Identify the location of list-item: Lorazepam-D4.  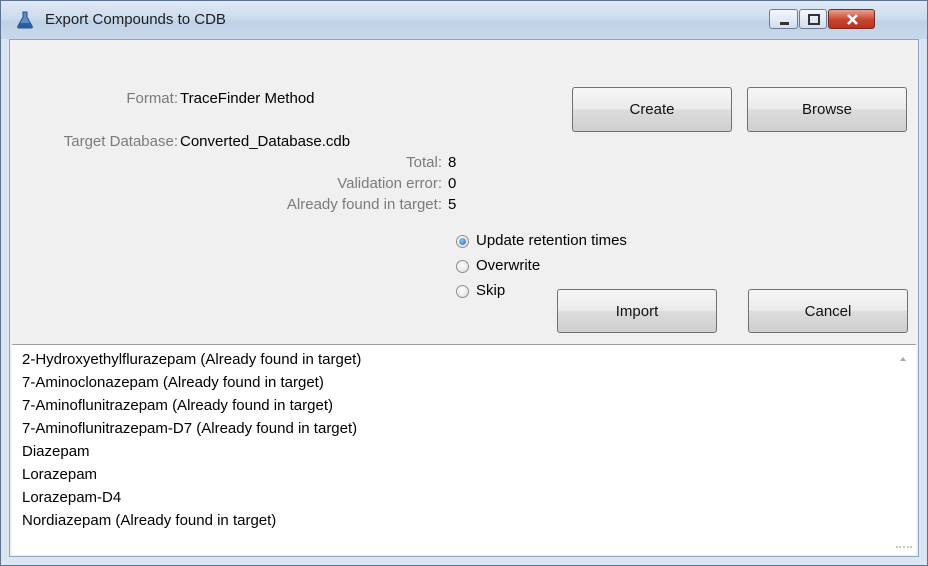
(71, 497).